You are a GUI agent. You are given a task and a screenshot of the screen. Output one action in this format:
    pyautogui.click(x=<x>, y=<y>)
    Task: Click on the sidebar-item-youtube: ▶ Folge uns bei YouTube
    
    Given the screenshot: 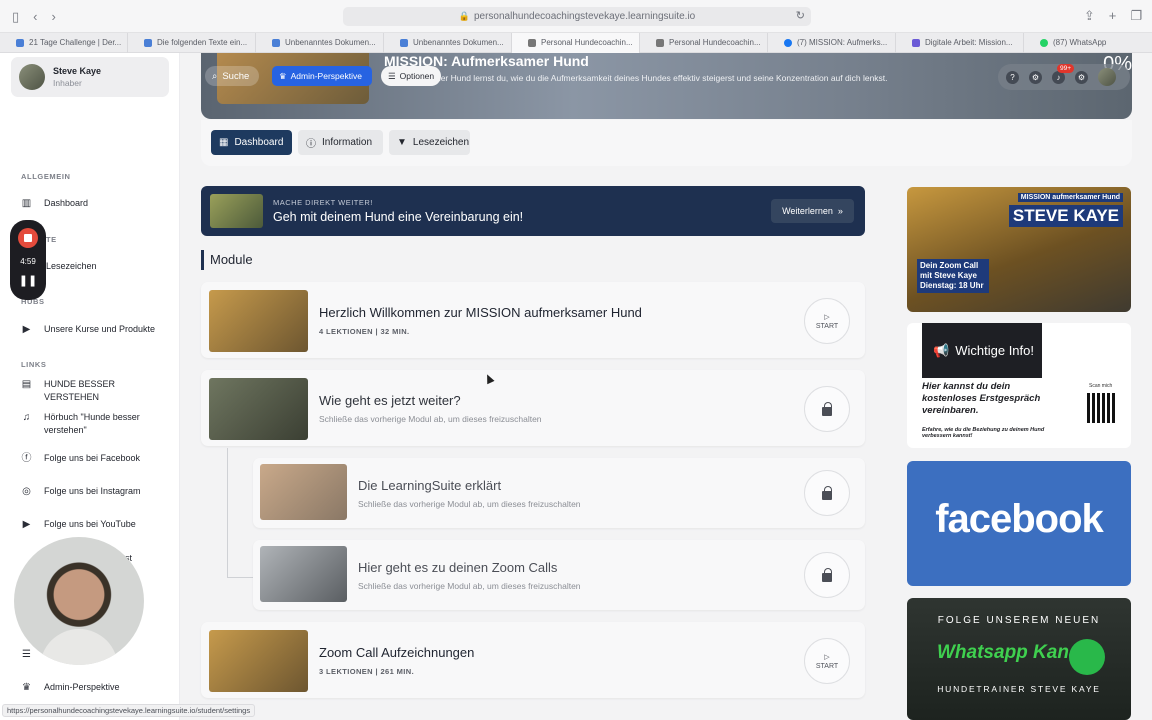 What is the action you would take?
    pyautogui.click(x=96, y=524)
    